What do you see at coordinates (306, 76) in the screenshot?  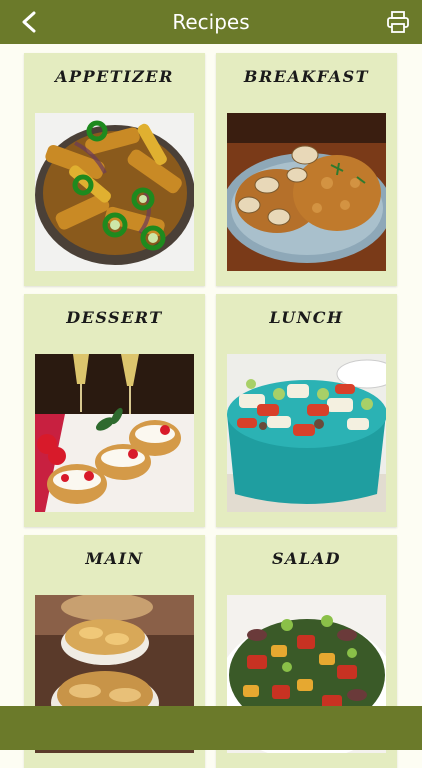 I see `category-title: BREAKFAST` at bounding box center [306, 76].